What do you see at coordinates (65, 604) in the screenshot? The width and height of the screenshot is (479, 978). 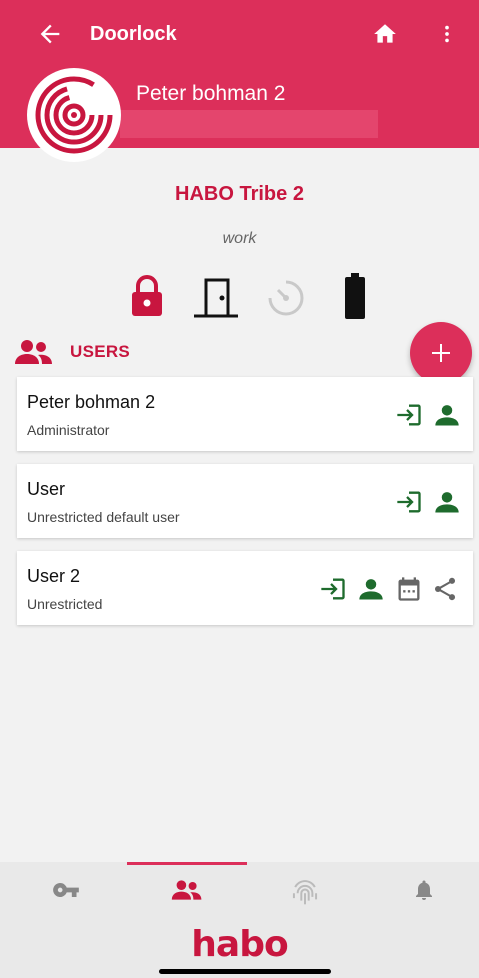 I see `user-role: Unrestricted` at bounding box center [65, 604].